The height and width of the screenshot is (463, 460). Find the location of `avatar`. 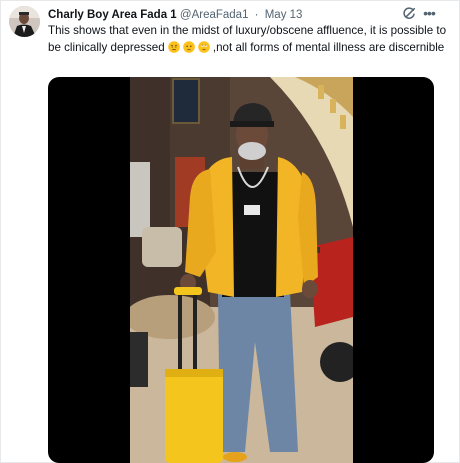

avatar is located at coordinates (24, 21).